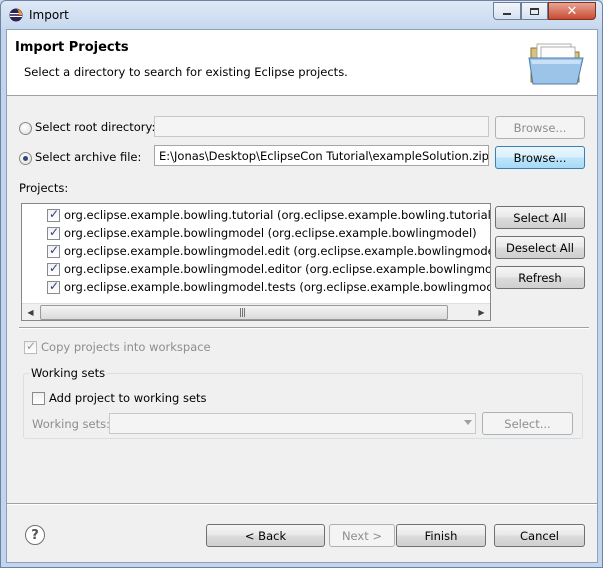 The image size is (603, 568). I want to click on minimize-icon, so click(507, 14).